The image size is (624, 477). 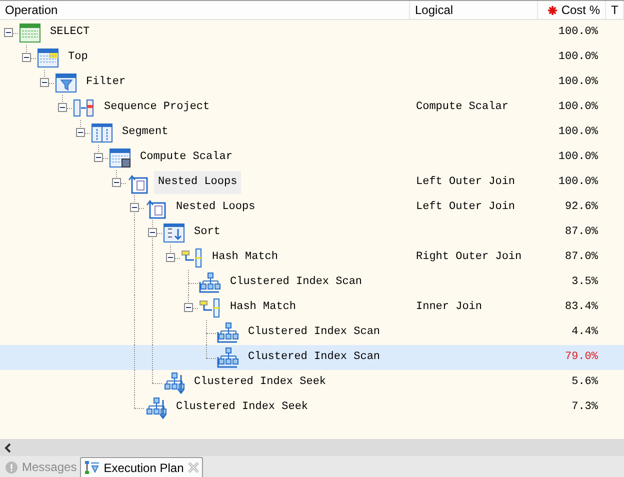 What do you see at coordinates (312, 82) in the screenshot?
I see `plan-row: Filter 100.0%` at bounding box center [312, 82].